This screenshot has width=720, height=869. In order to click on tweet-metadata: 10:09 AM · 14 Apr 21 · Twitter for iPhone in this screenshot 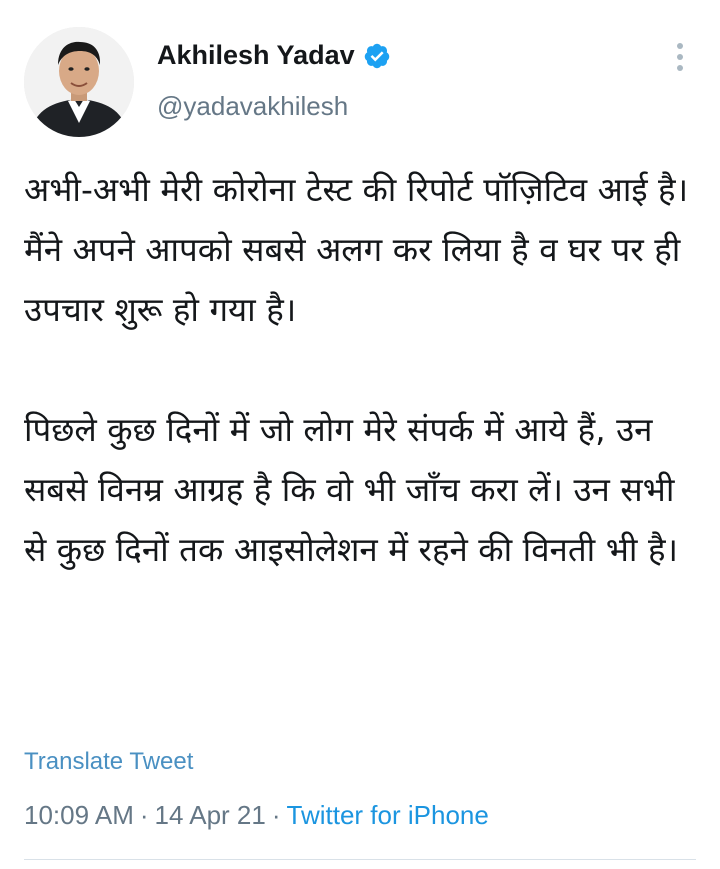, I will do `click(256, 815)`.